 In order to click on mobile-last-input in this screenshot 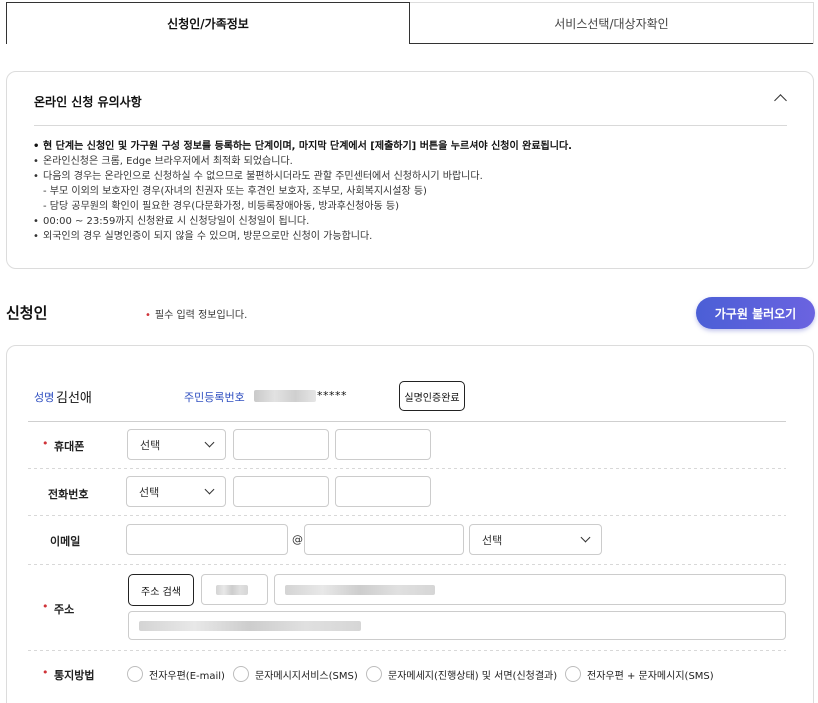, I will do `click(383, 444)`.